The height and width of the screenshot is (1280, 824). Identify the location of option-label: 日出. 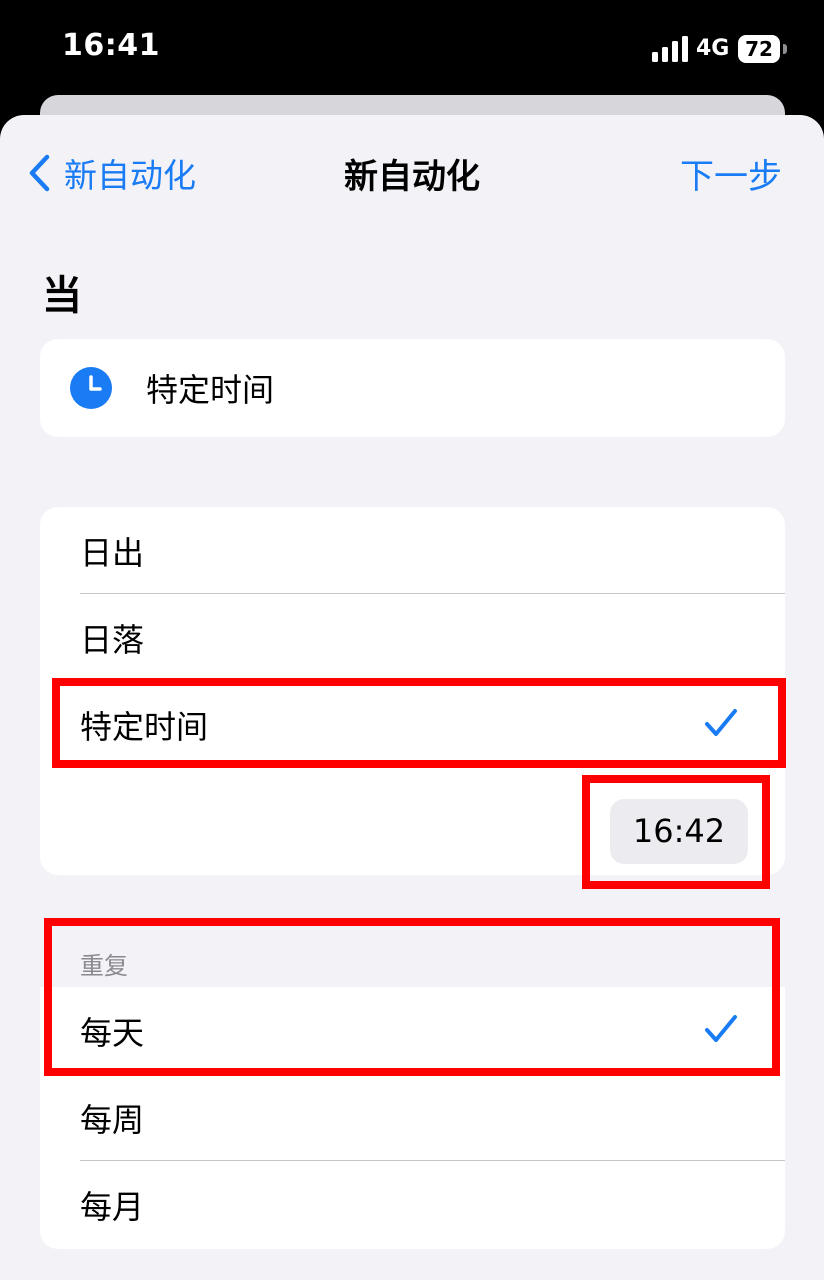
(112, 552).